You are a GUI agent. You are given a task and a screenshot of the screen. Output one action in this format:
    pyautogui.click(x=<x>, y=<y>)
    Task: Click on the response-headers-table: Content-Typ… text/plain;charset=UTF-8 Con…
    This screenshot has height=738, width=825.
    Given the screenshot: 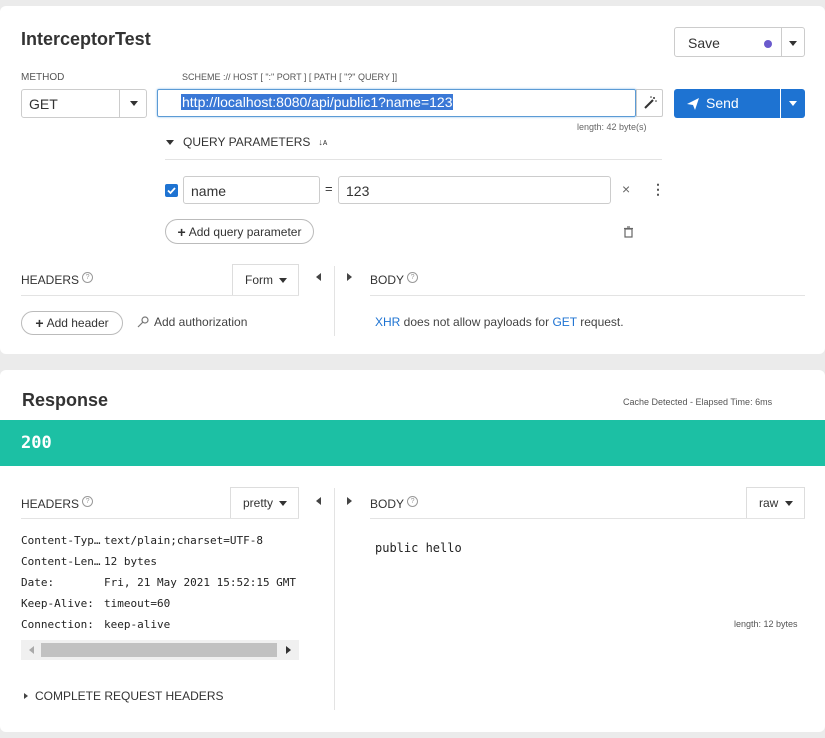 What is the action you would take?
    pyautogui.click(x=160, y=589)
    